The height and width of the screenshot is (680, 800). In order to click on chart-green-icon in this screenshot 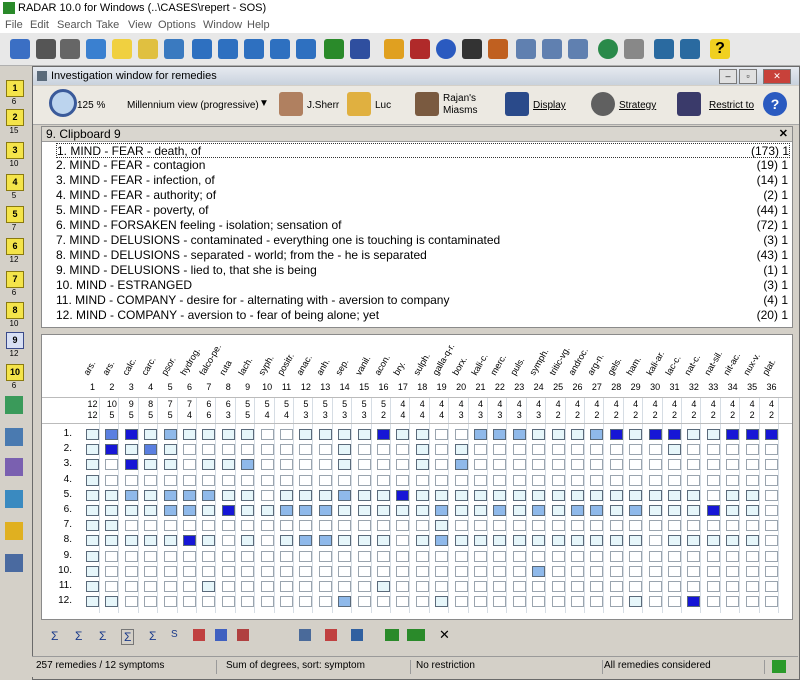, I will do `click(392, 635)`.